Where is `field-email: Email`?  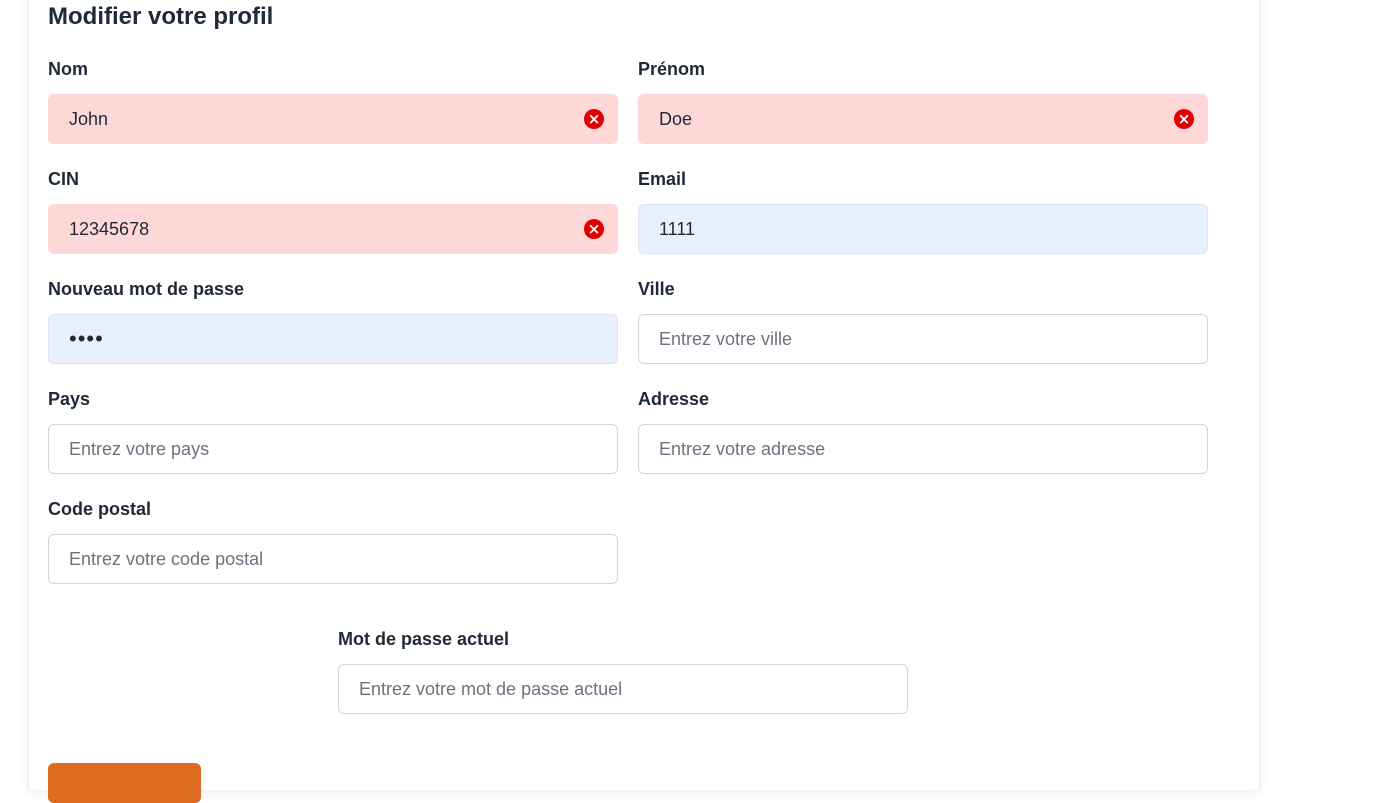
field-email: Email is located at coordinates (923, 211).